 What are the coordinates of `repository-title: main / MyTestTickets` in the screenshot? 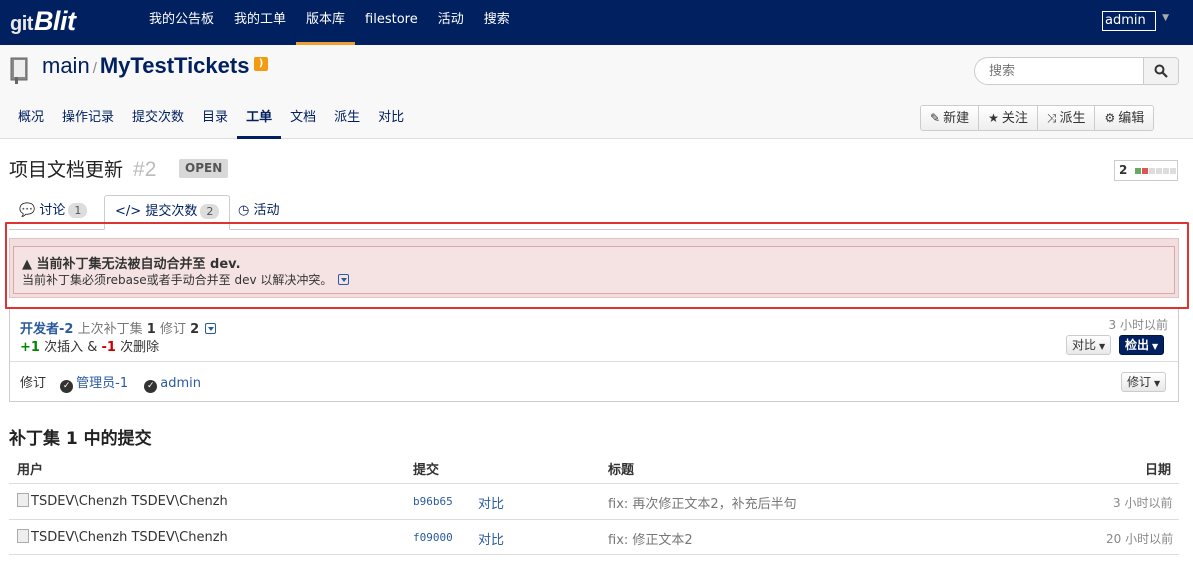 It's located at (146, 65).